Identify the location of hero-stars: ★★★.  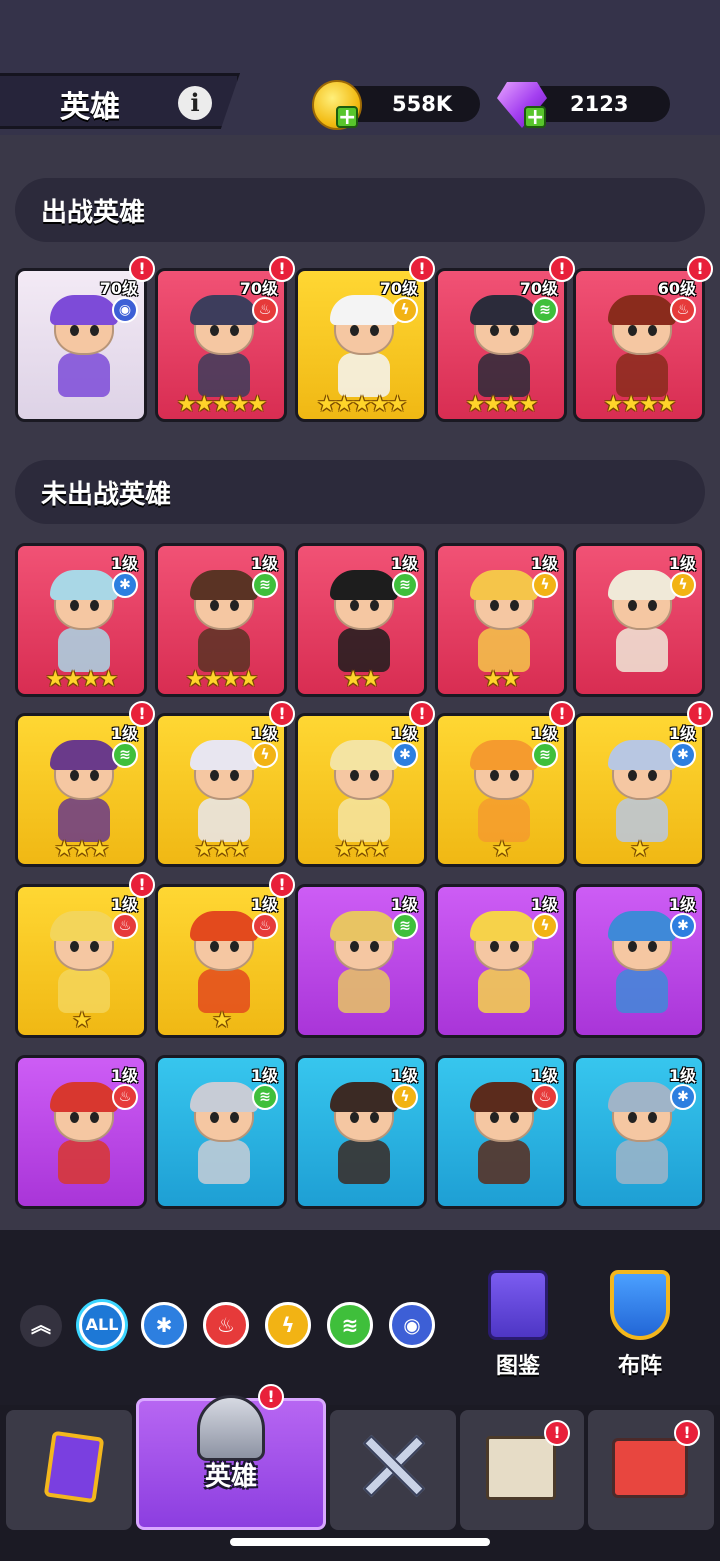
(81, 849).